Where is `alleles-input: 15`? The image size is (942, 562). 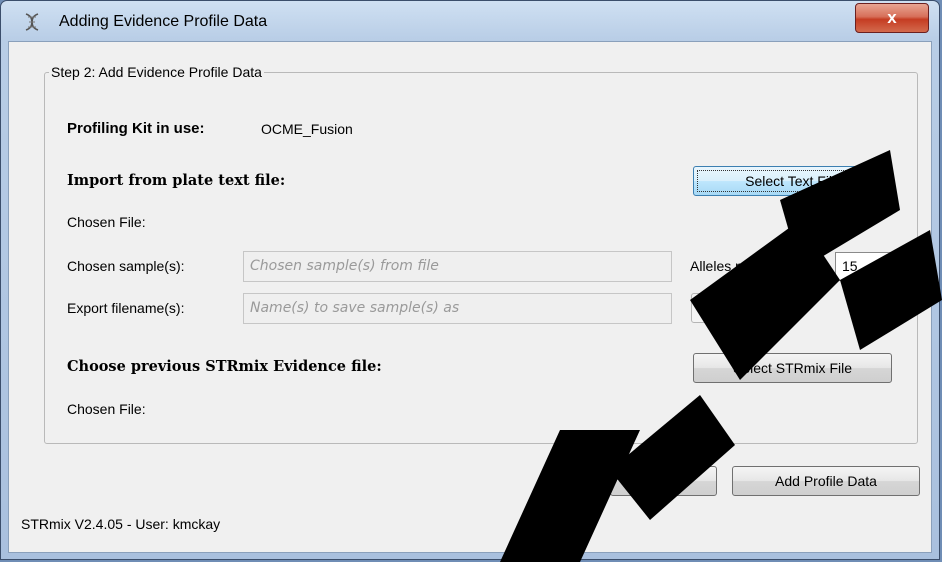 alleles-input: 15 is located at coordinates (863, 266).